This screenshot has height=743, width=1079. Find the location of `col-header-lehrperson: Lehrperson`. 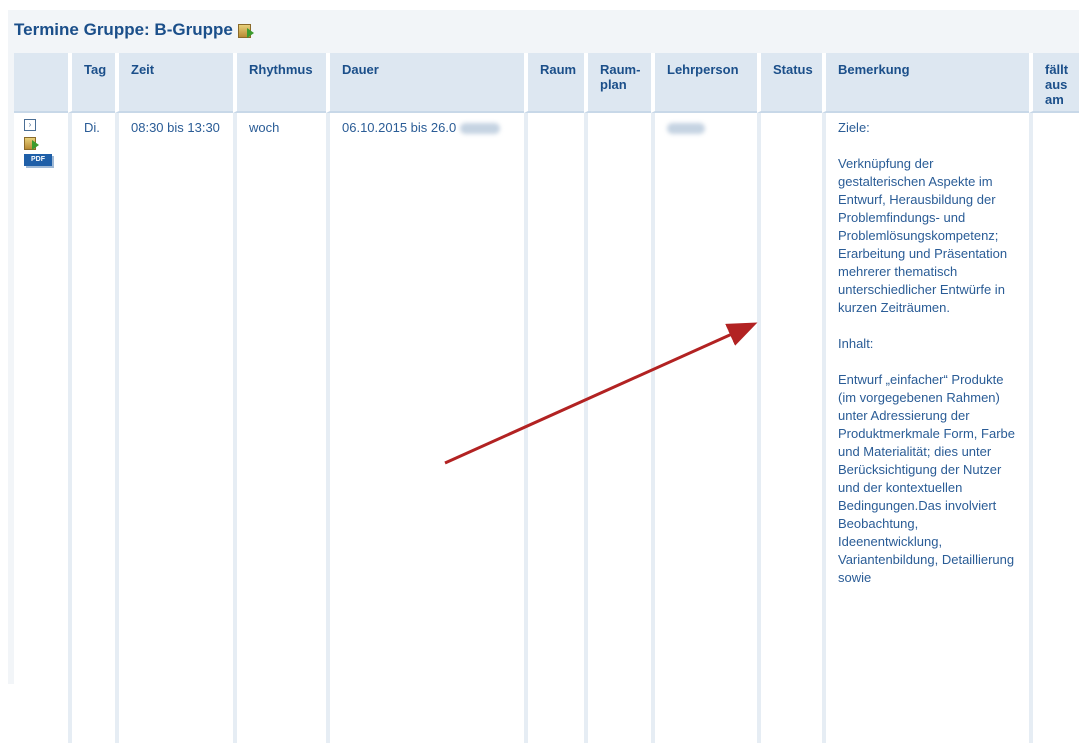

col-header-lehrperson: Lehrperson is located at coordinates (704, 83).